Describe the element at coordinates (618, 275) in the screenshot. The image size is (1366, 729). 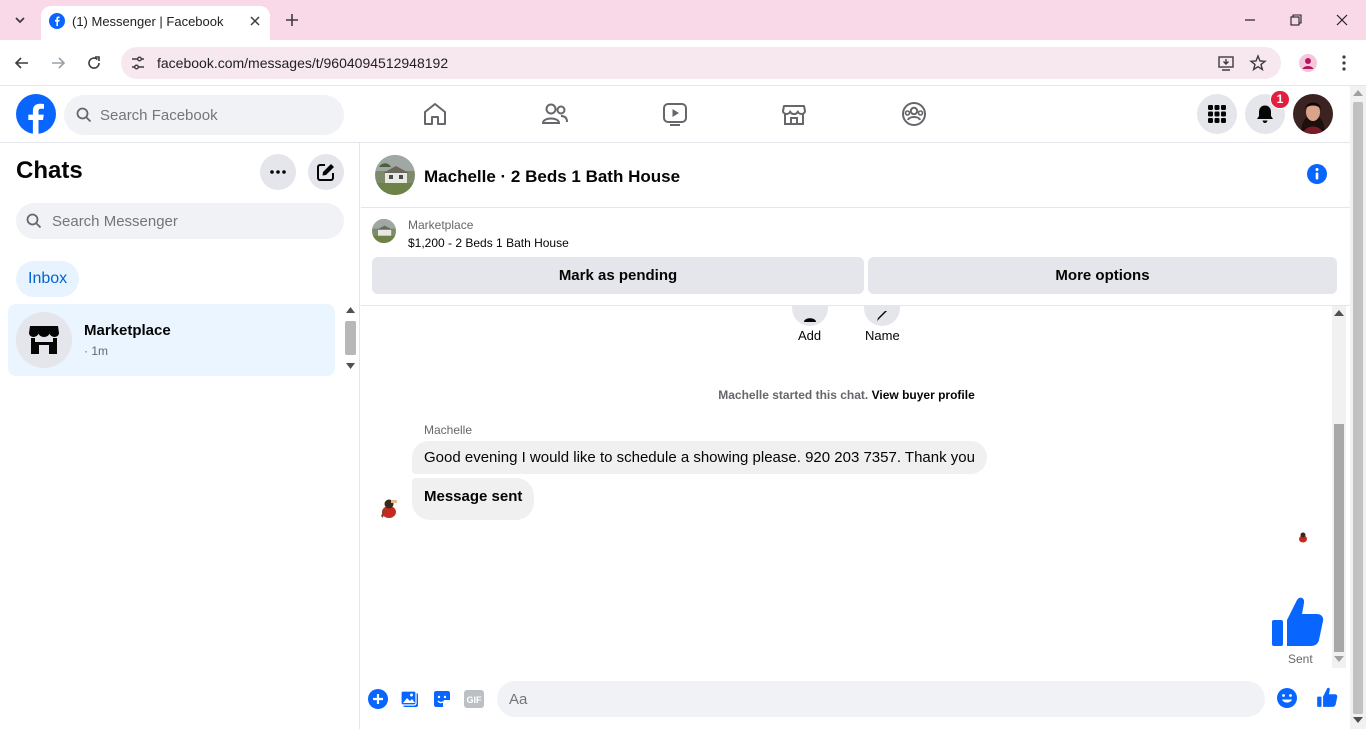
I see `mark-as-pending-button: Mark as pending` at that location.